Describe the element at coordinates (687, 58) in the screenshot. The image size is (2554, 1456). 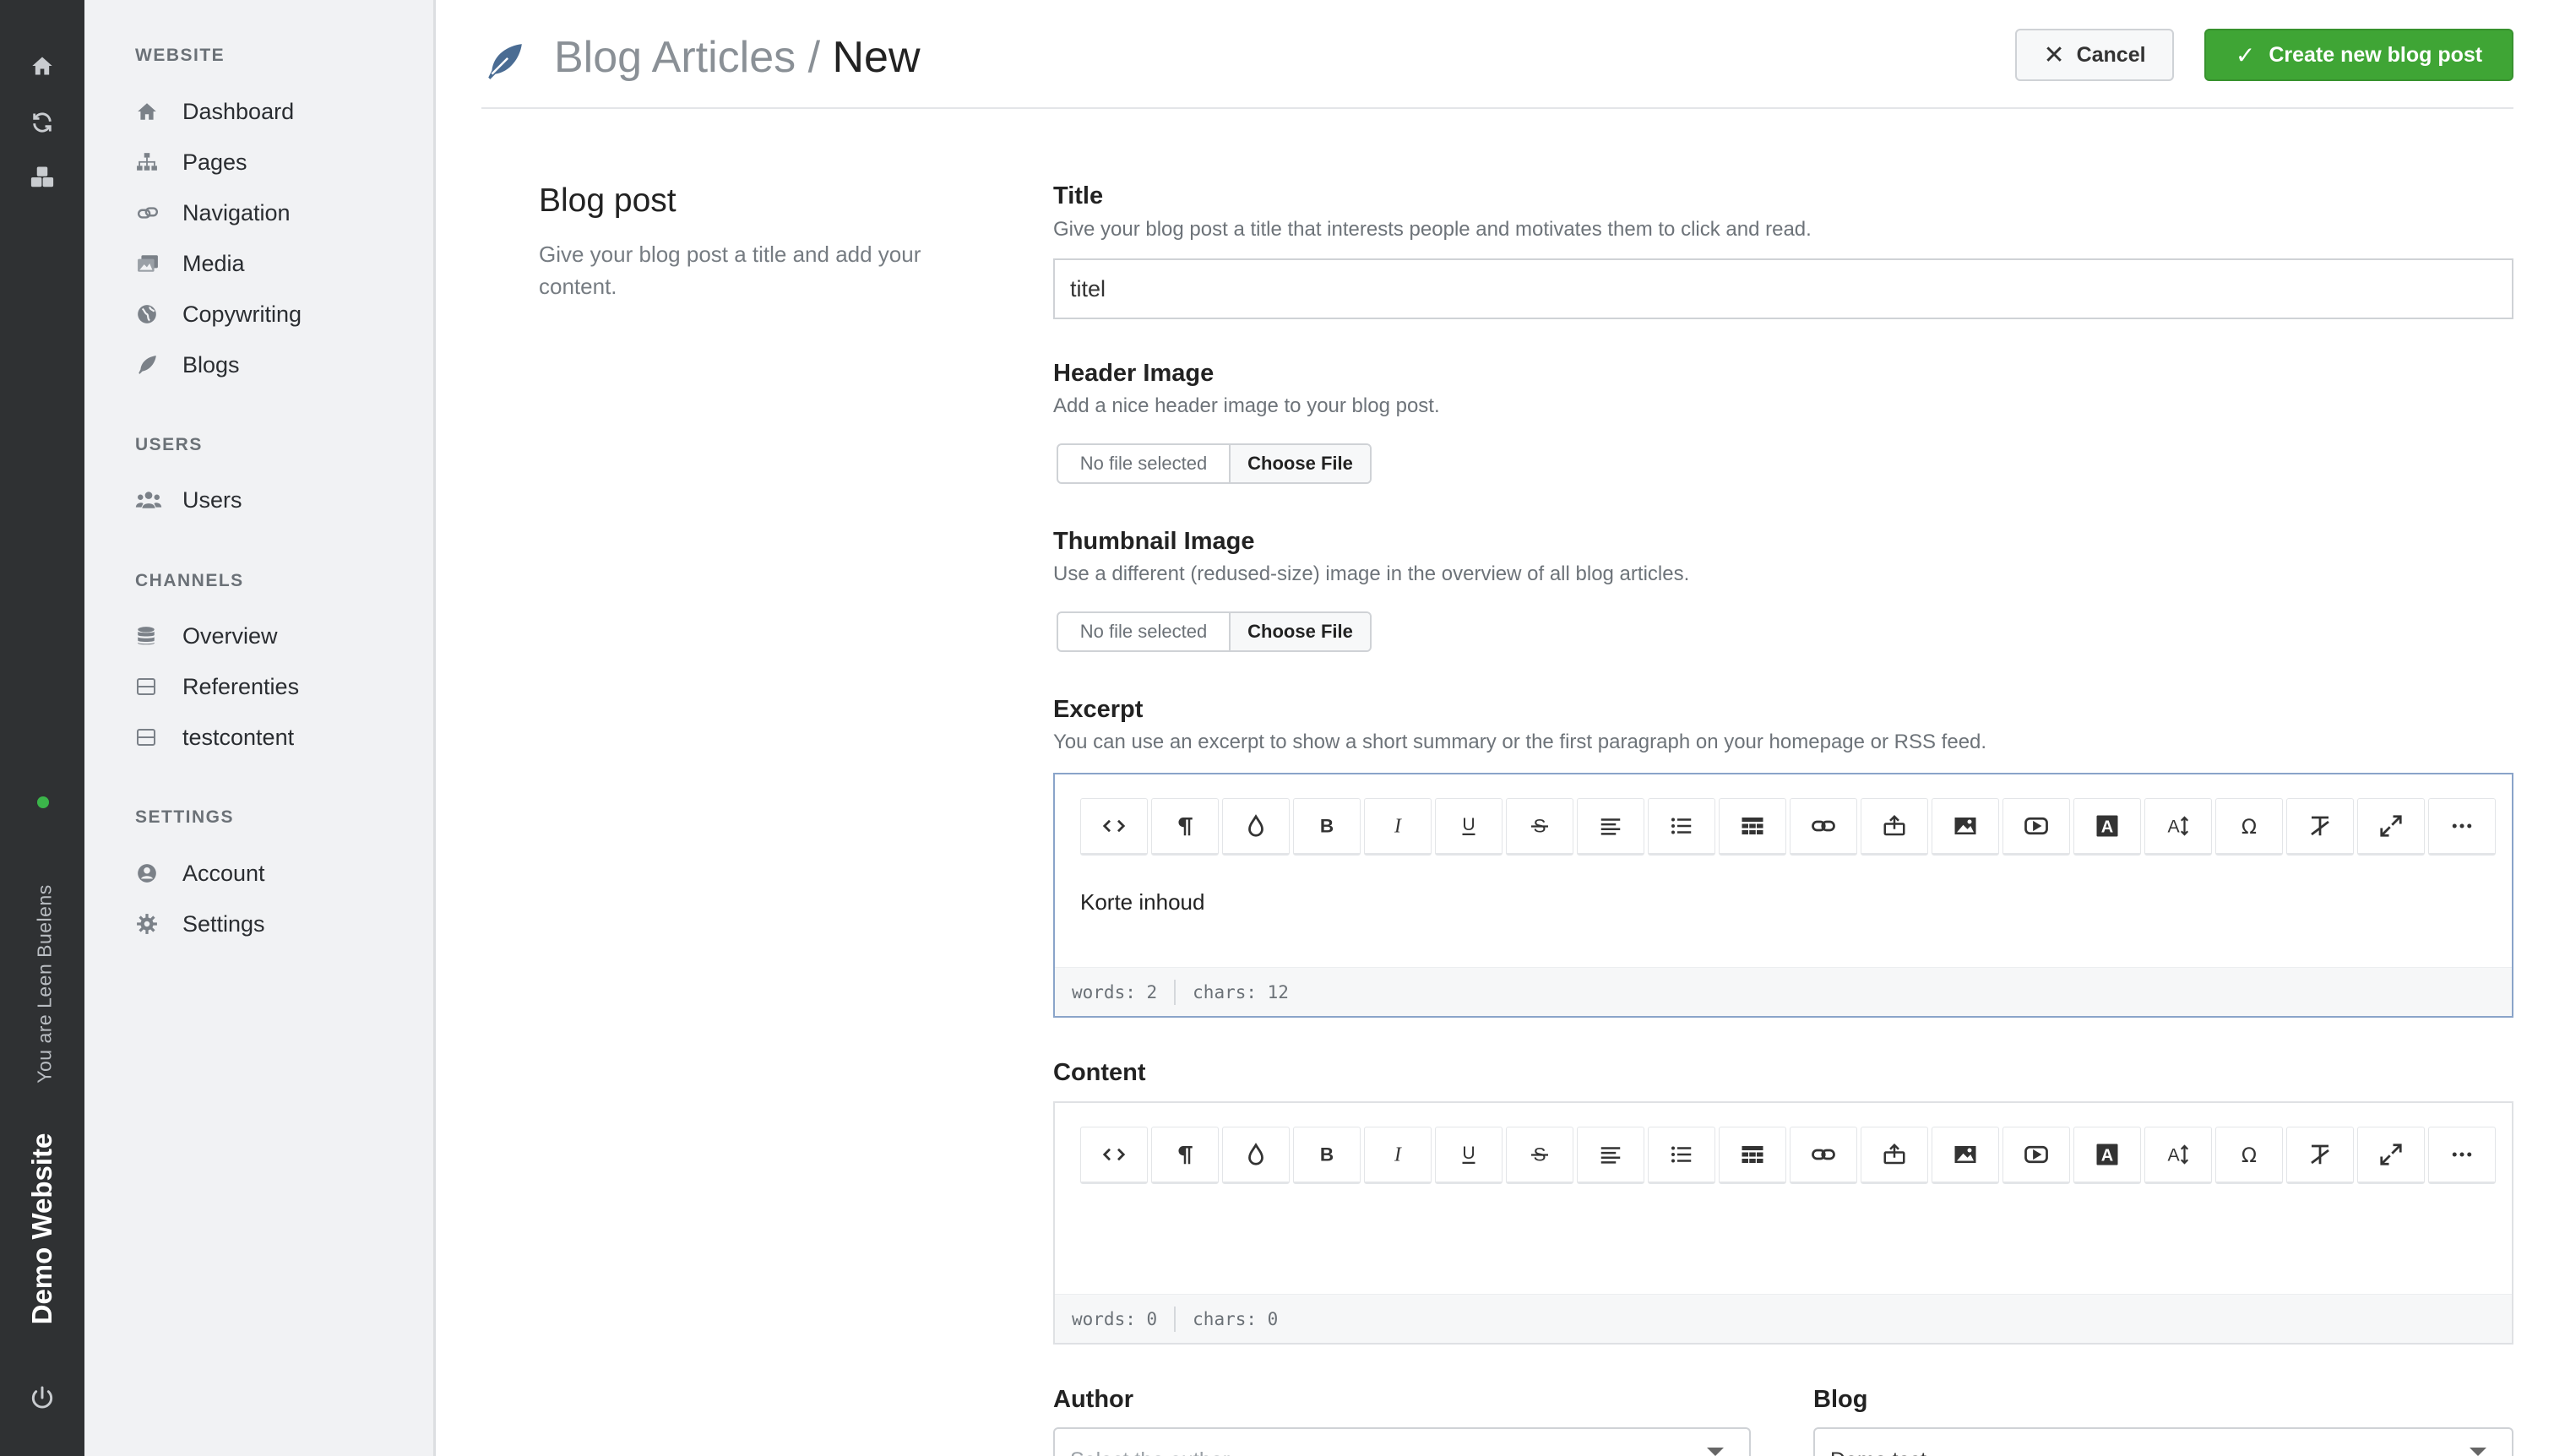
I see `breadcrumb-parent: Blog Articles /` at that location.